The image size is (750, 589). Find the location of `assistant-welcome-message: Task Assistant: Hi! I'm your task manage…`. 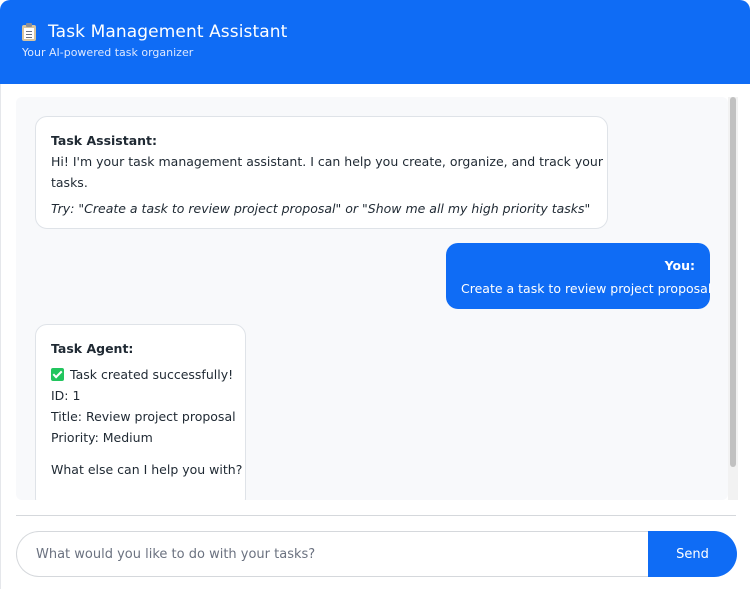

assistant-welcome-message: Task Assistant: Hi! I'm your task manage… is located at coordinates (321, 172).